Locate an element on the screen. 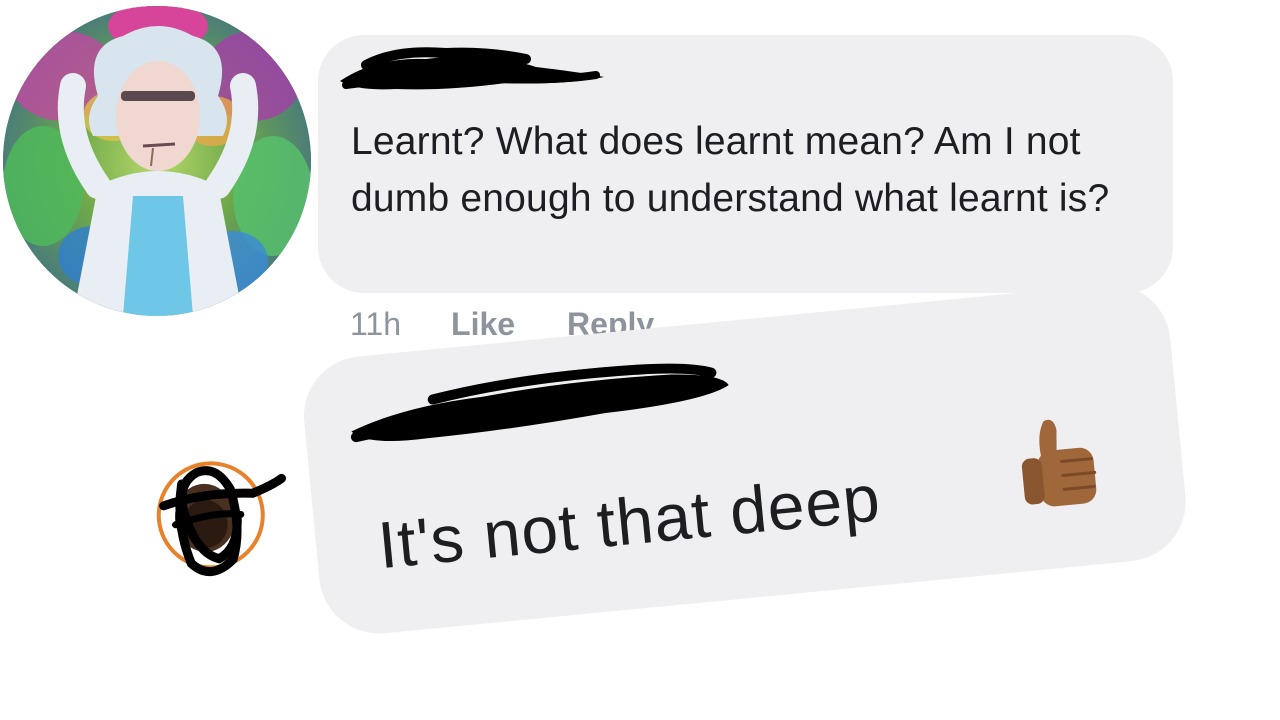  rick-cartoon-avatar-icon is located at coordinates (157, 161).